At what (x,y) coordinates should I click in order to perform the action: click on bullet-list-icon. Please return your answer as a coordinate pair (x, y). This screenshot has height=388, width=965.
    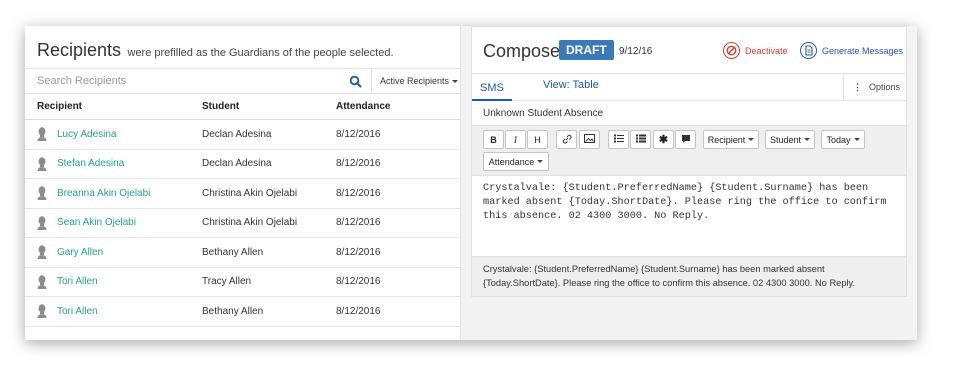
    Looking at the image, I should click on (618, 139).